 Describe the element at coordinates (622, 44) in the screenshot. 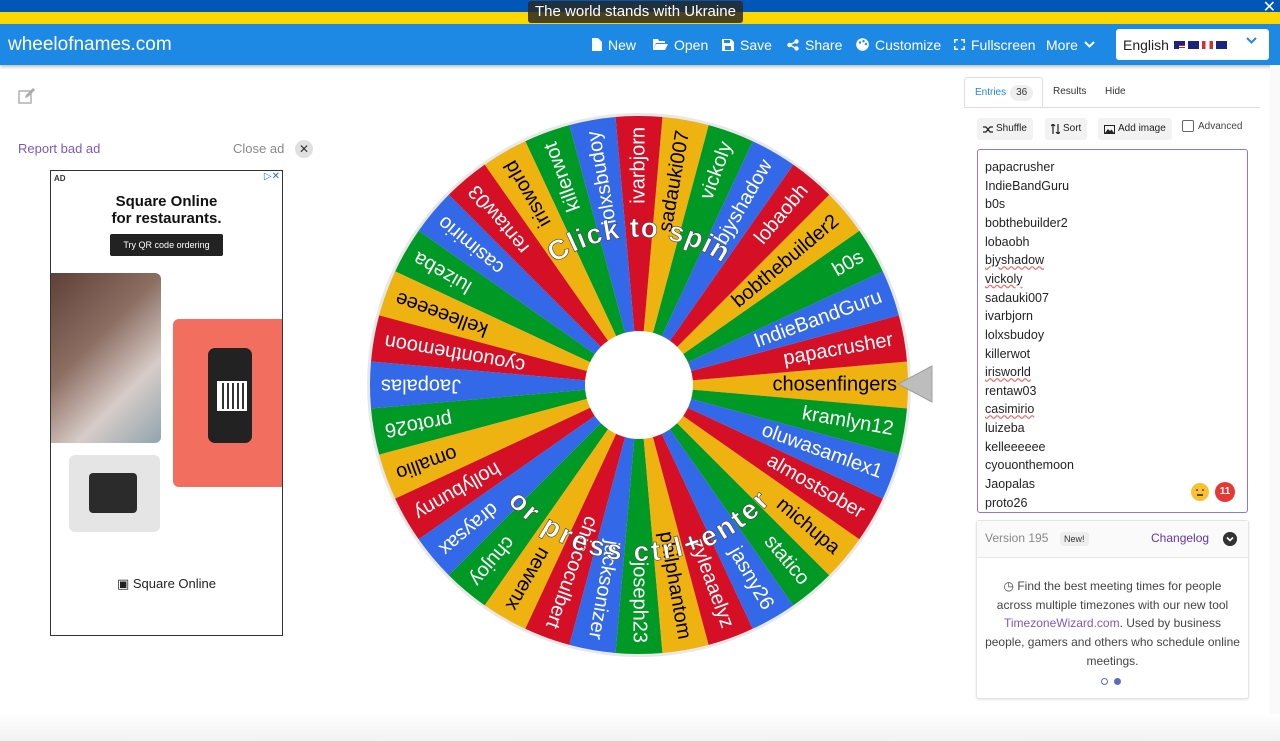

I see `new-label: New` at that location.